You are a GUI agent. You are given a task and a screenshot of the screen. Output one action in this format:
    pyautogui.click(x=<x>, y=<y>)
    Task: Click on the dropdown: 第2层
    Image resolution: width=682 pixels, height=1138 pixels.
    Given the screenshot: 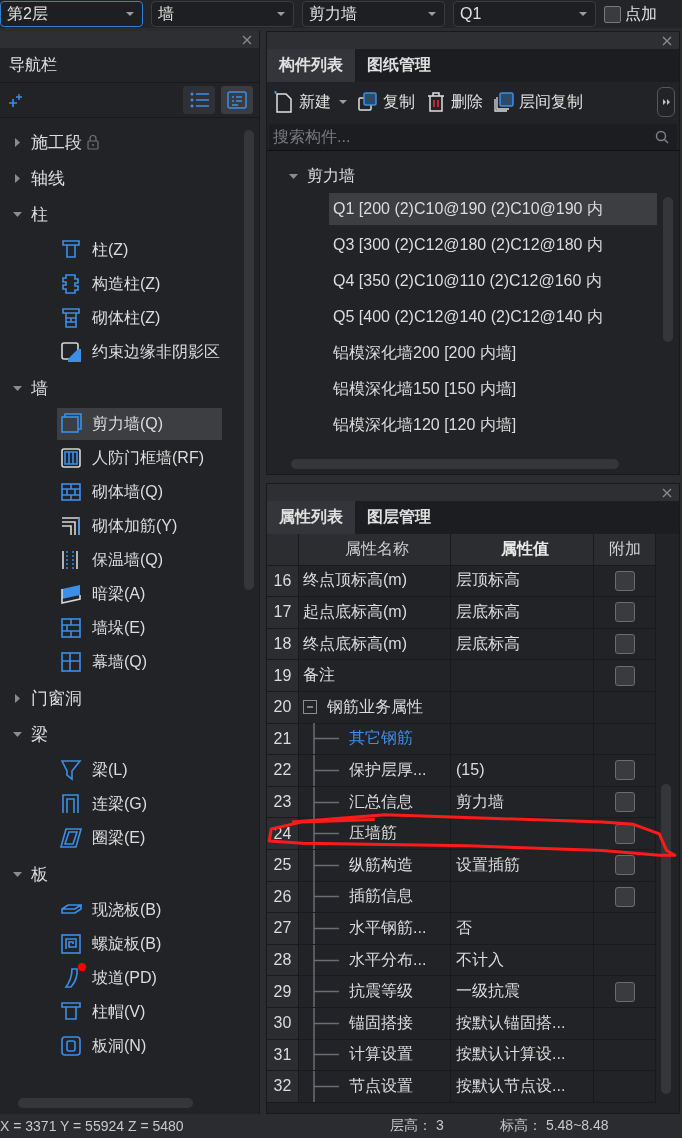 What is the action you would take?
    pyautogui.click(x=71, y=14)
    